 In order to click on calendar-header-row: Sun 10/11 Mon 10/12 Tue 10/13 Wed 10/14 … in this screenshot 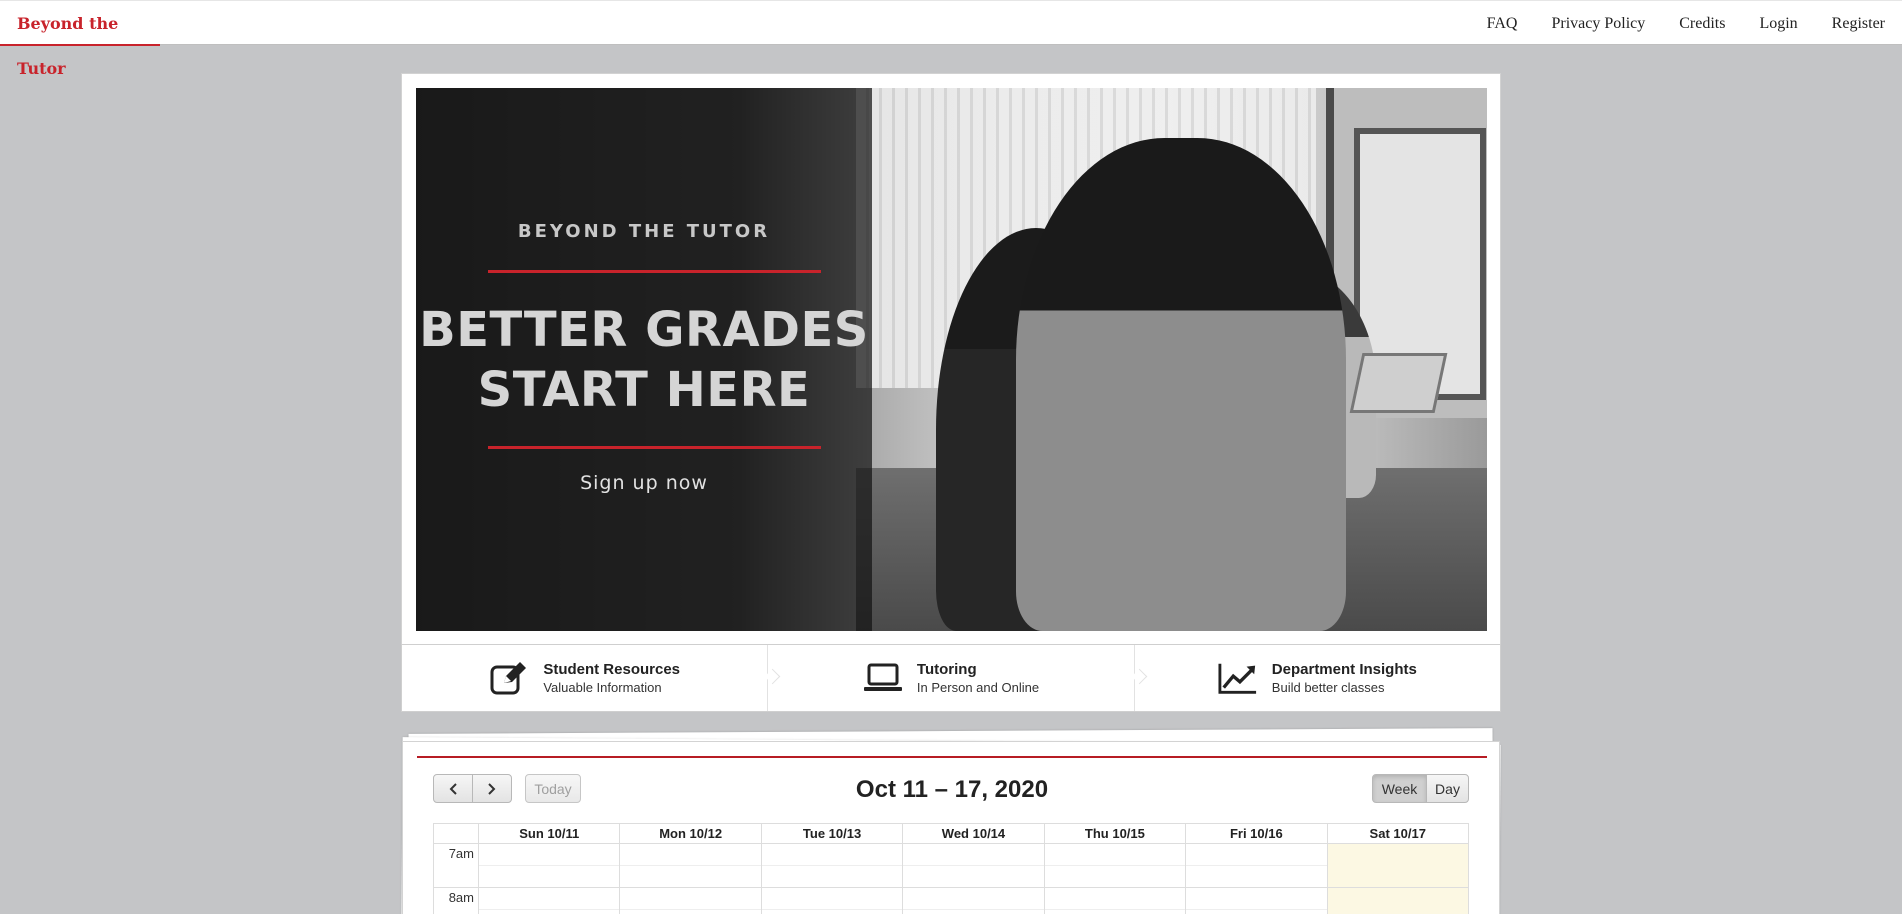, I will do `click(951, 834)`.